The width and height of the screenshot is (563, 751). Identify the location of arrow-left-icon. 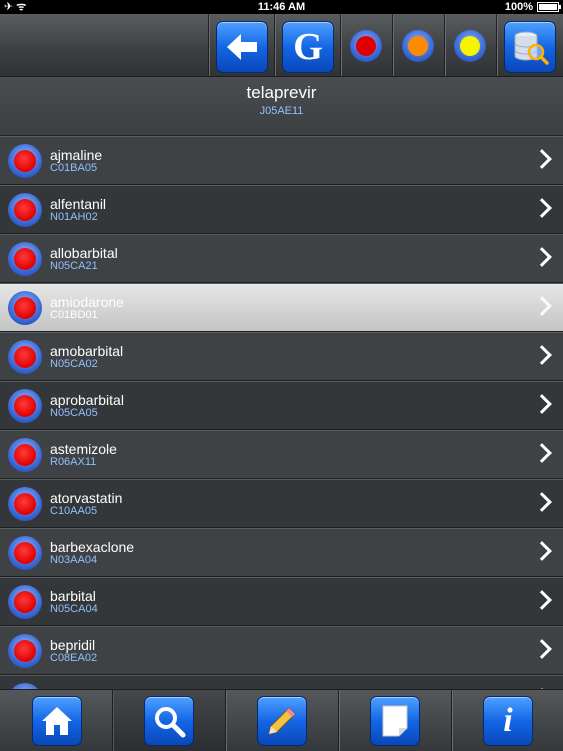
(242, 47).